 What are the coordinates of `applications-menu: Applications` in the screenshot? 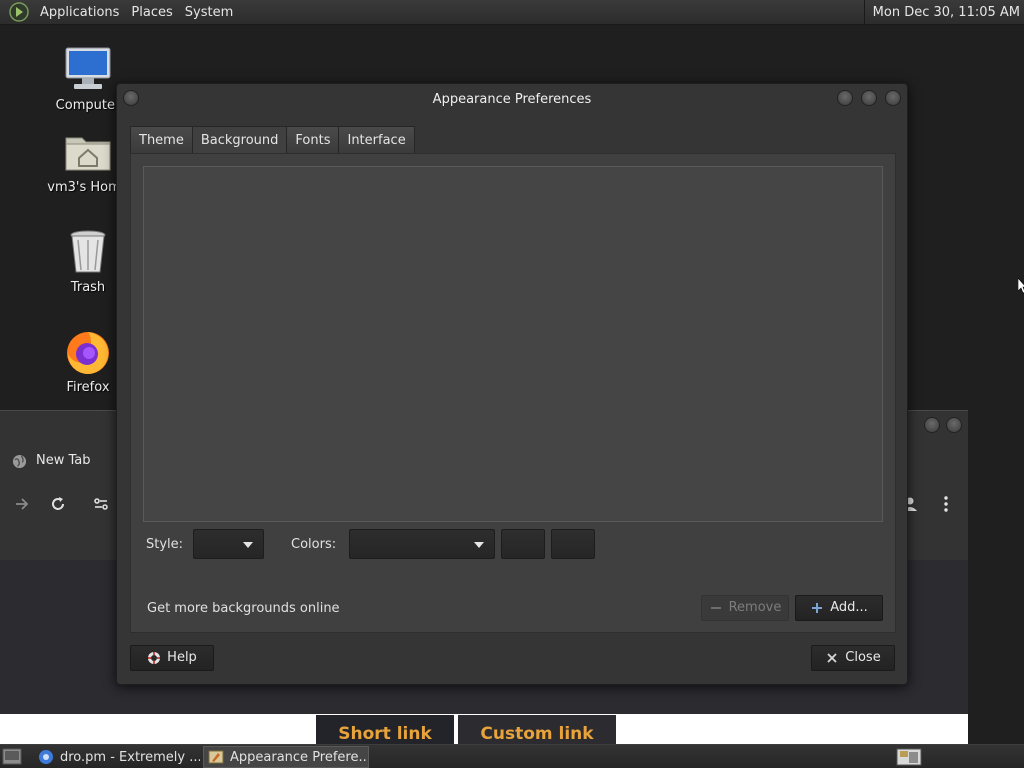 It's located at (79, 12).